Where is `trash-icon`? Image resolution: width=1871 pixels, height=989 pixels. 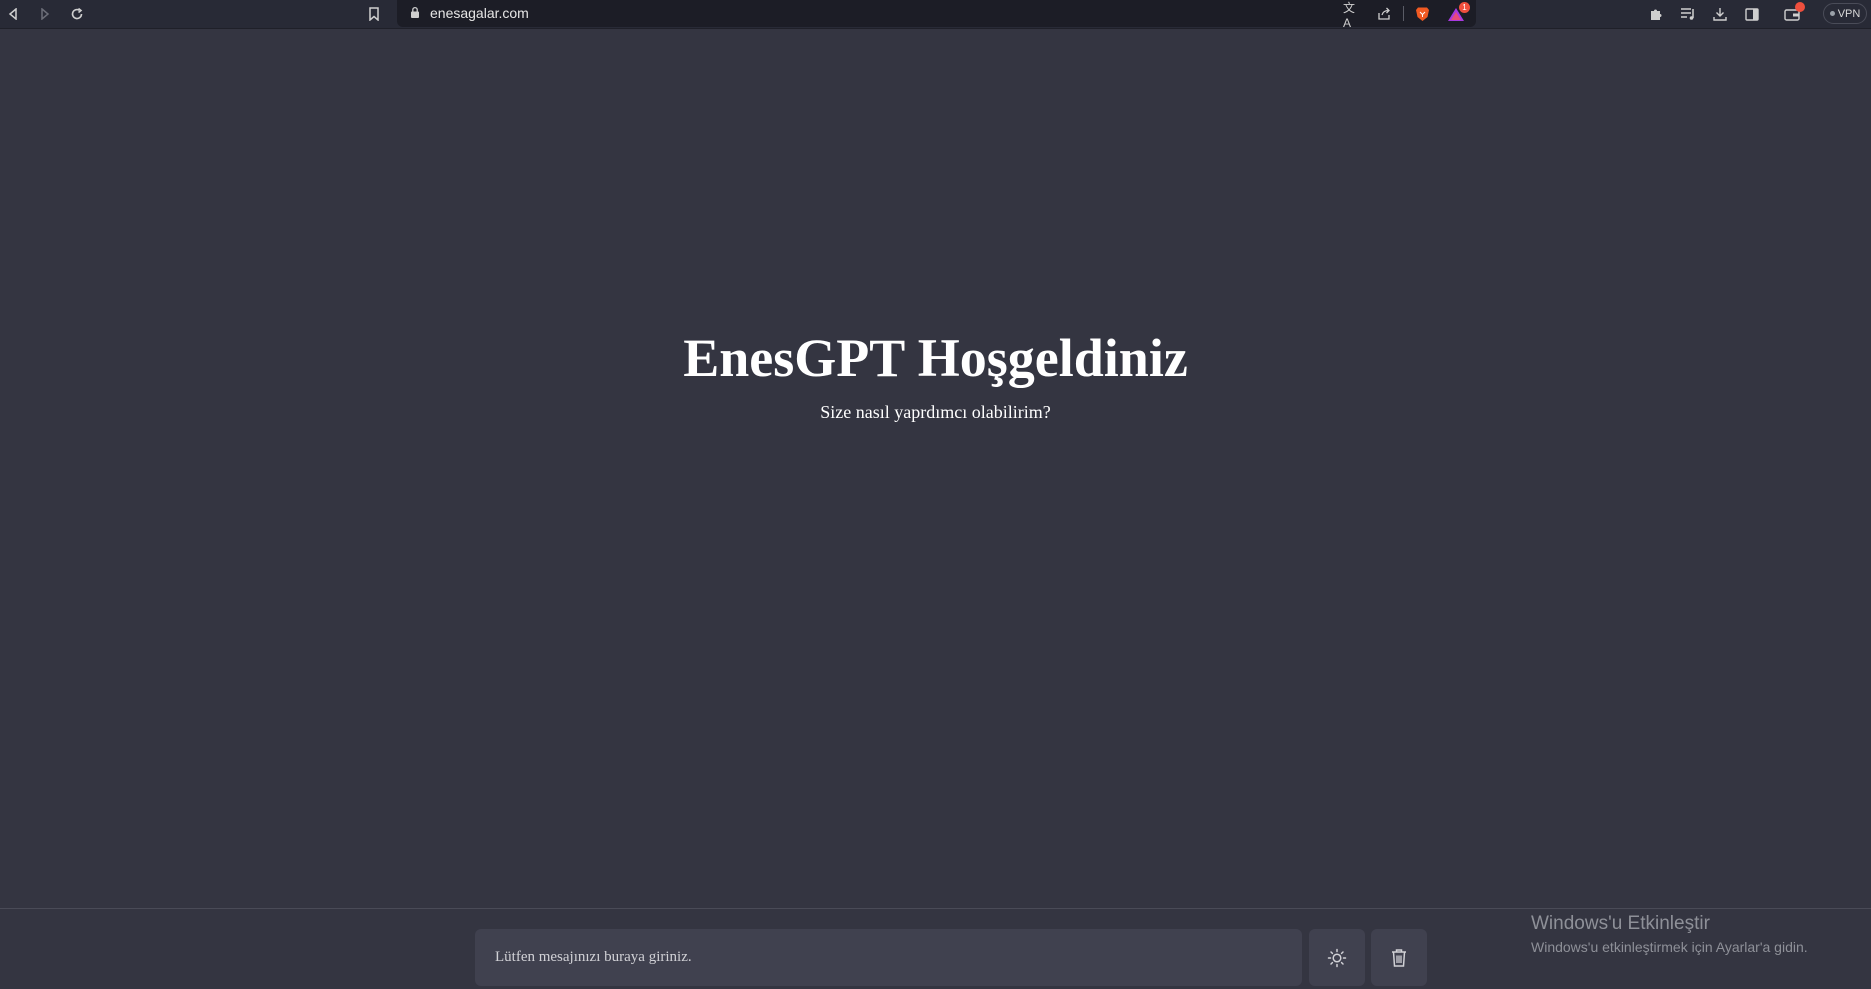
trash-icon is located at coordinates (1399, 957).